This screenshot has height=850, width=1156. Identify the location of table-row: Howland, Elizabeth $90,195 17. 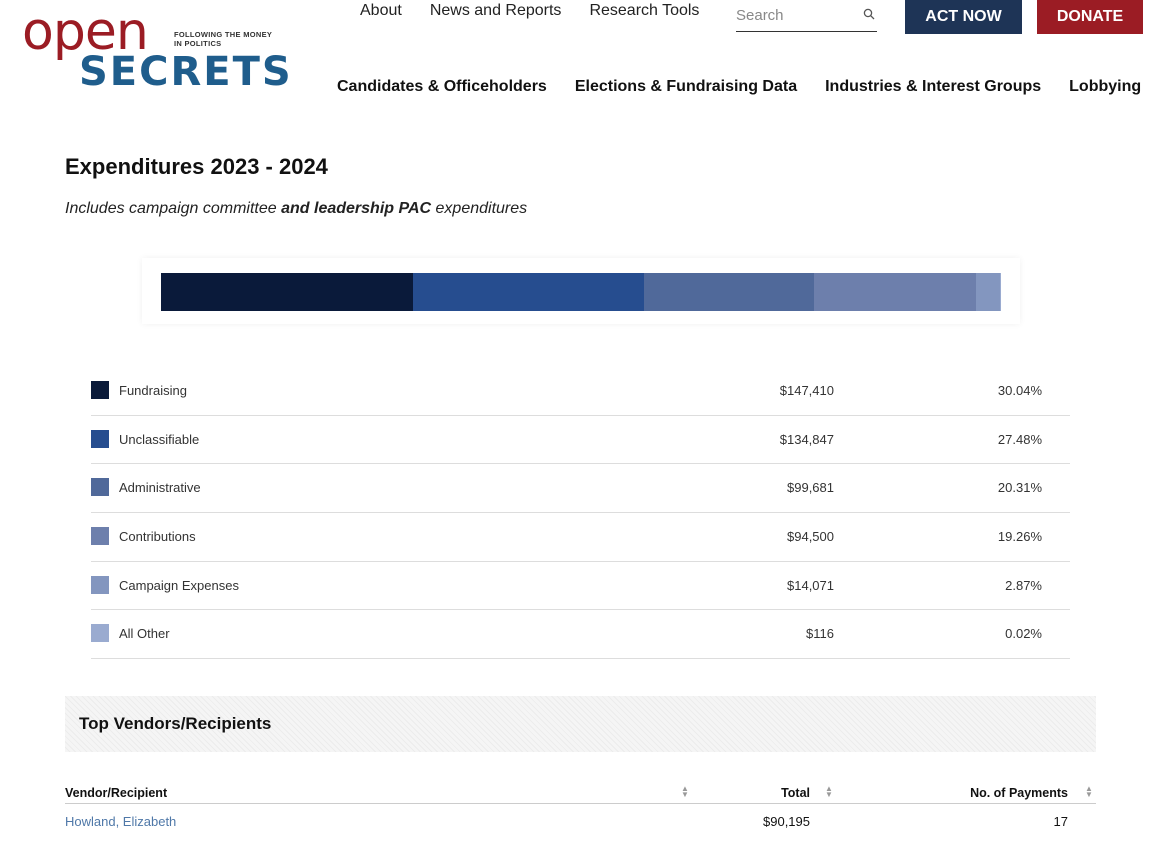
(580, 819).